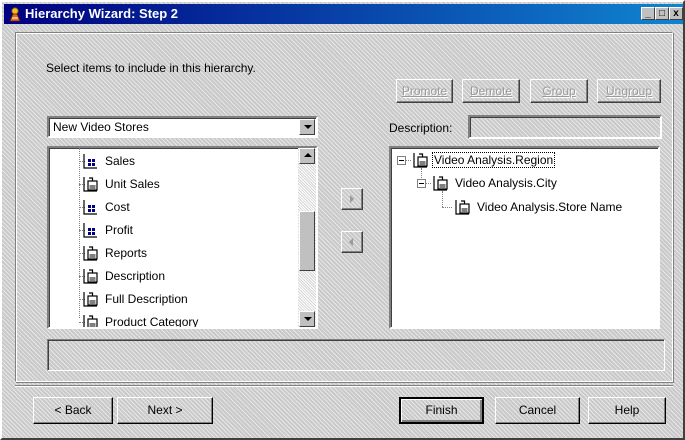  I want to click on tree-node-label: Video Analysis.City, so click(506, 183).